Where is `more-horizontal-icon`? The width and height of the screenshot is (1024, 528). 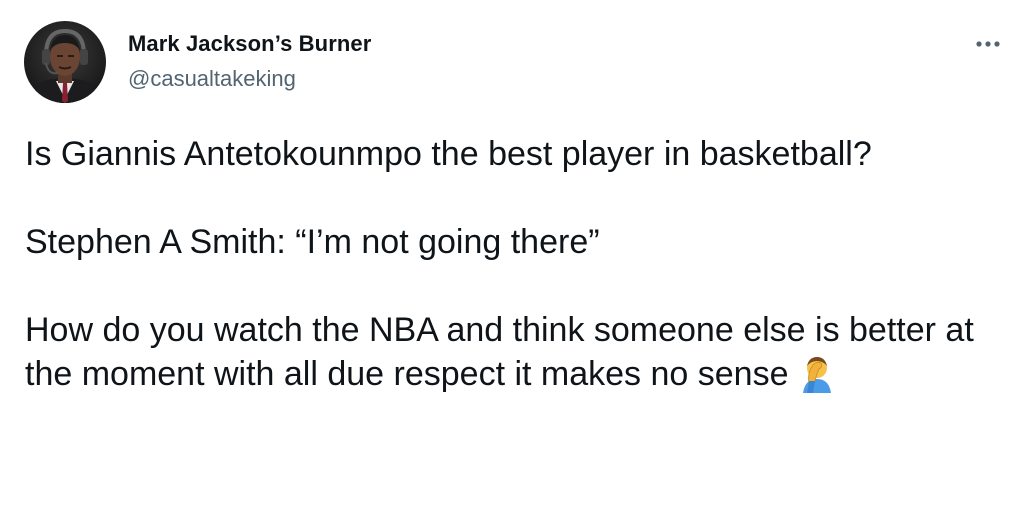 more-horizontal-icon is located at coordinates (988, 44).